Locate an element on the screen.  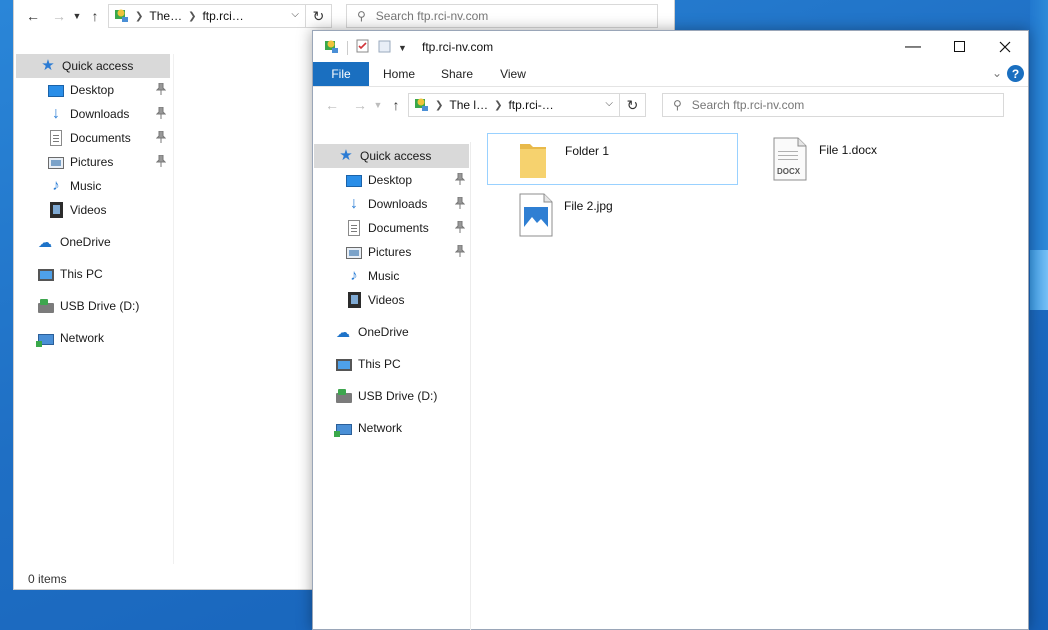
wallpaper-edge is located at coordinates (1039, 125).